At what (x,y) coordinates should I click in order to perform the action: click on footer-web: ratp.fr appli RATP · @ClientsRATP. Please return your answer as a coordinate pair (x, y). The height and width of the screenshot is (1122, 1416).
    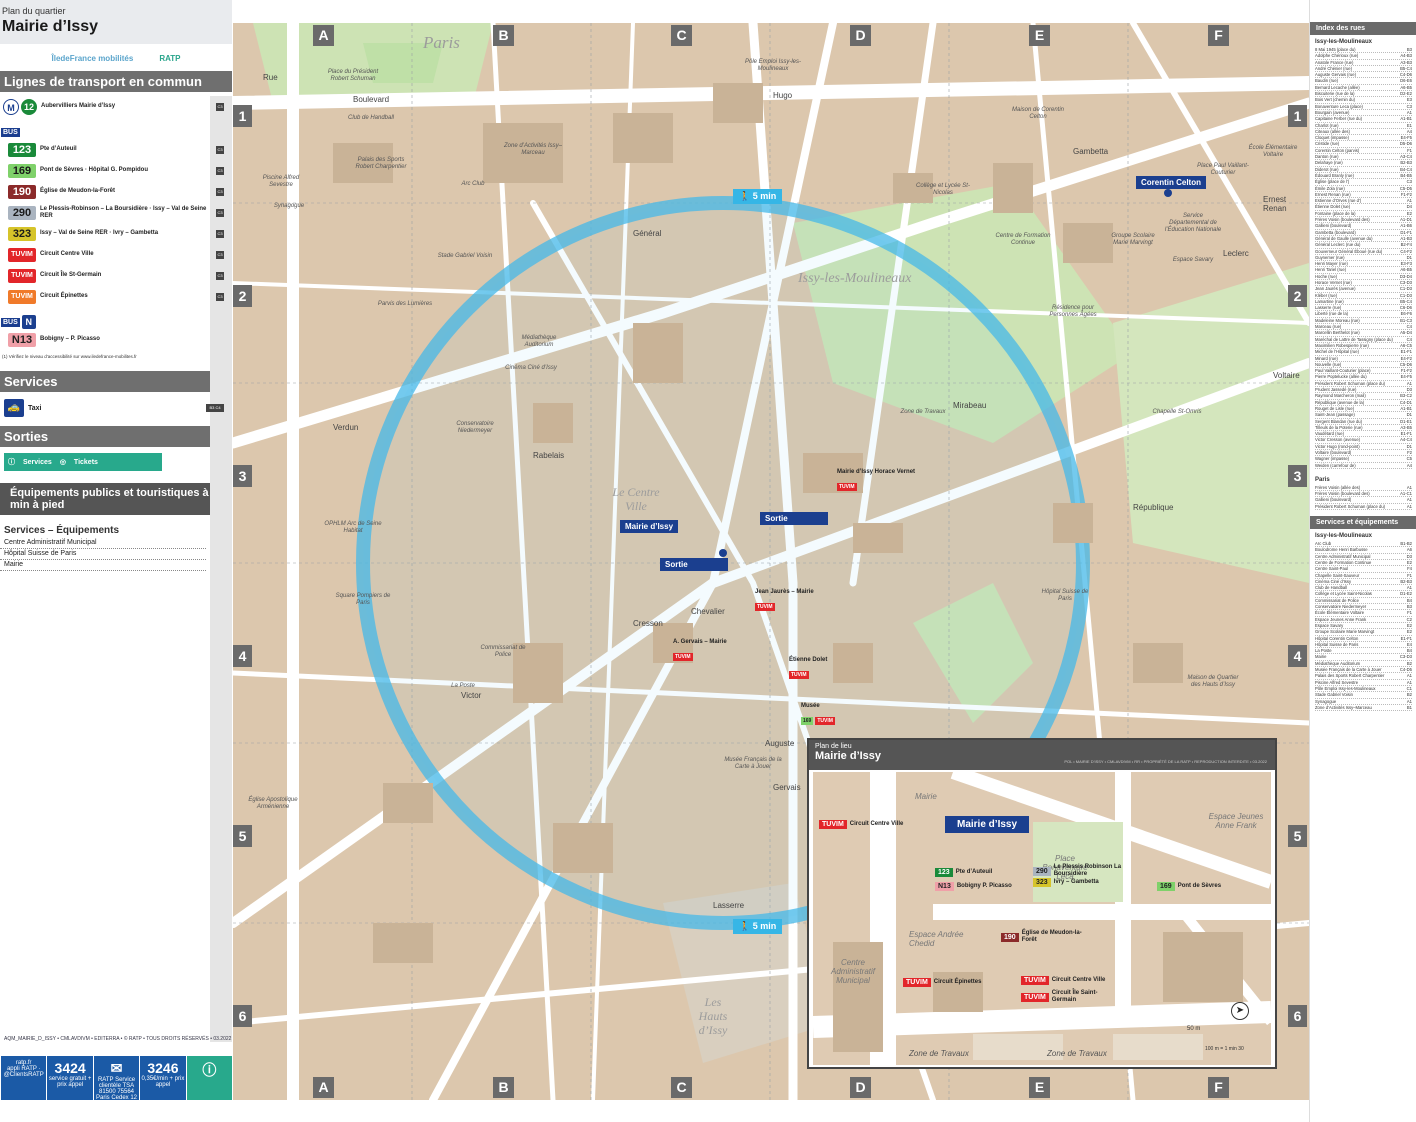
    Looking at the image, I should click on (23, 1078).